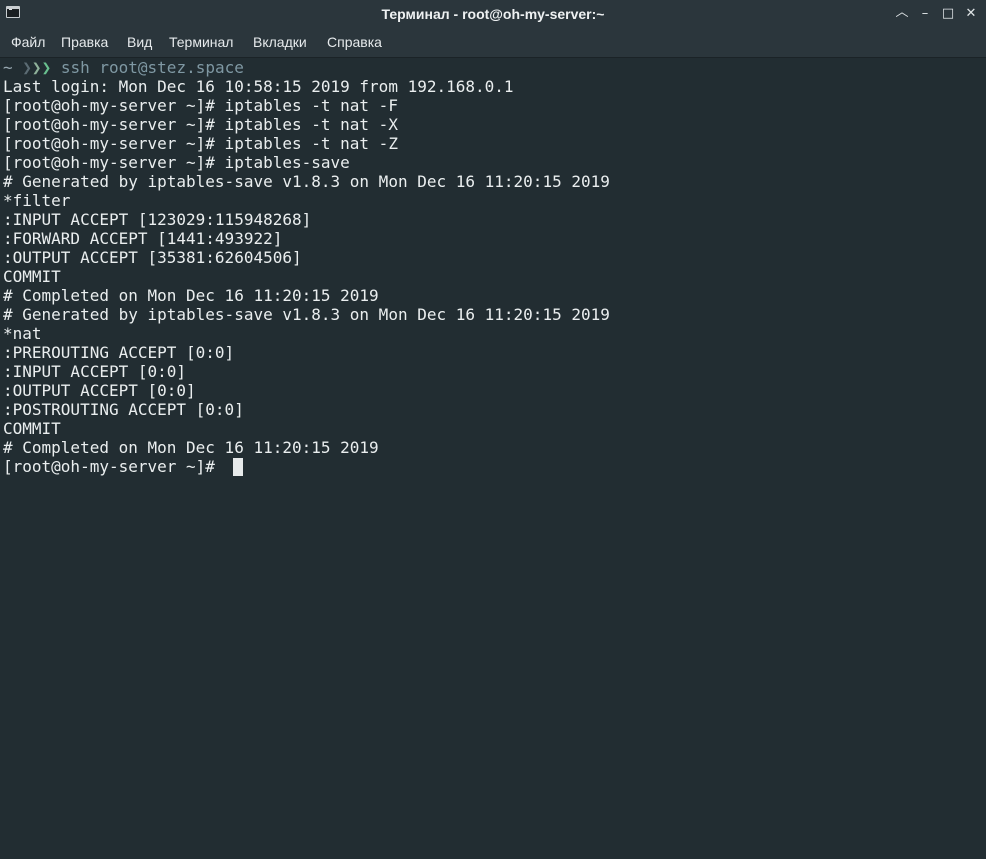  Describe the element at coordinates (8, 67) in the screenshot. I see `prompt-tilde: ~` at that location.